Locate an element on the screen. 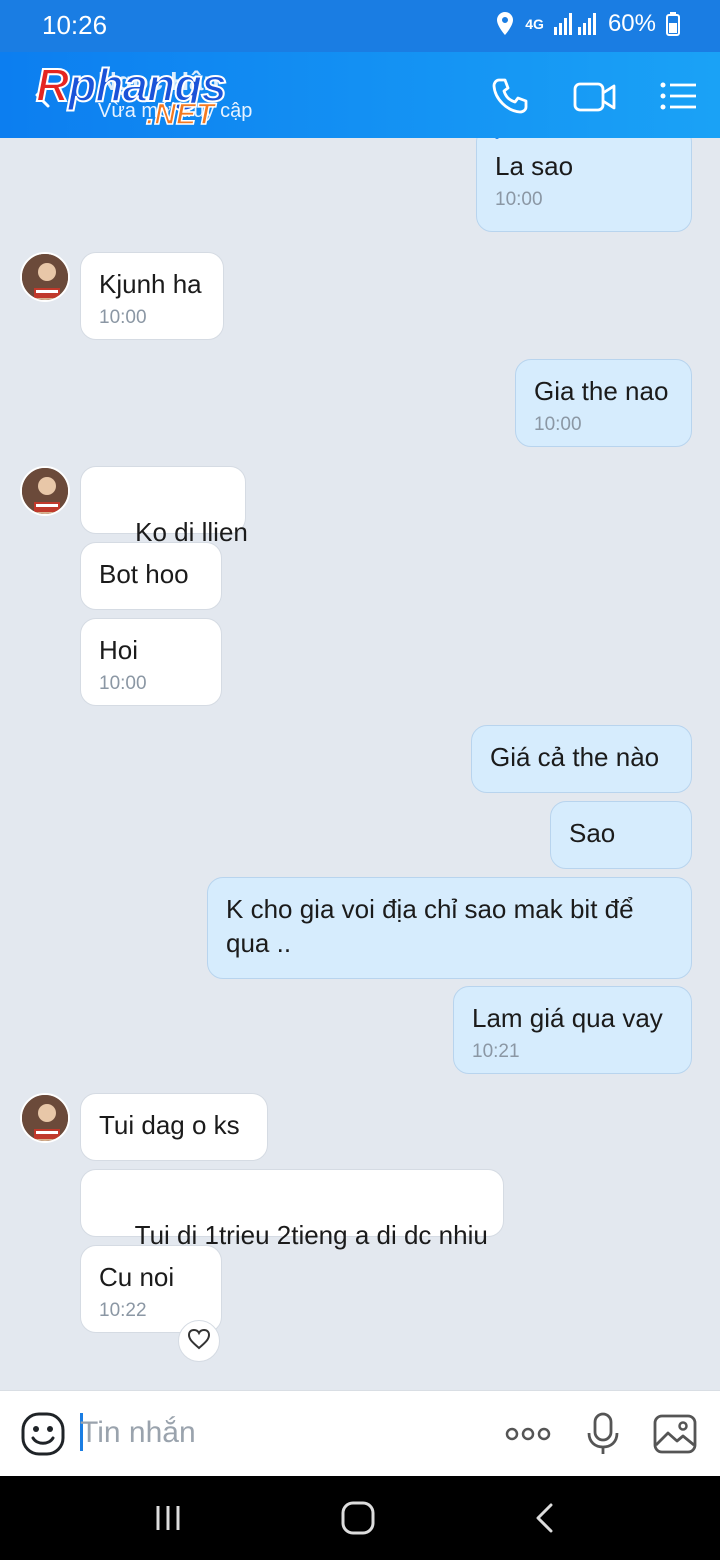  heart-icon is located at coordinates (199, 1341).